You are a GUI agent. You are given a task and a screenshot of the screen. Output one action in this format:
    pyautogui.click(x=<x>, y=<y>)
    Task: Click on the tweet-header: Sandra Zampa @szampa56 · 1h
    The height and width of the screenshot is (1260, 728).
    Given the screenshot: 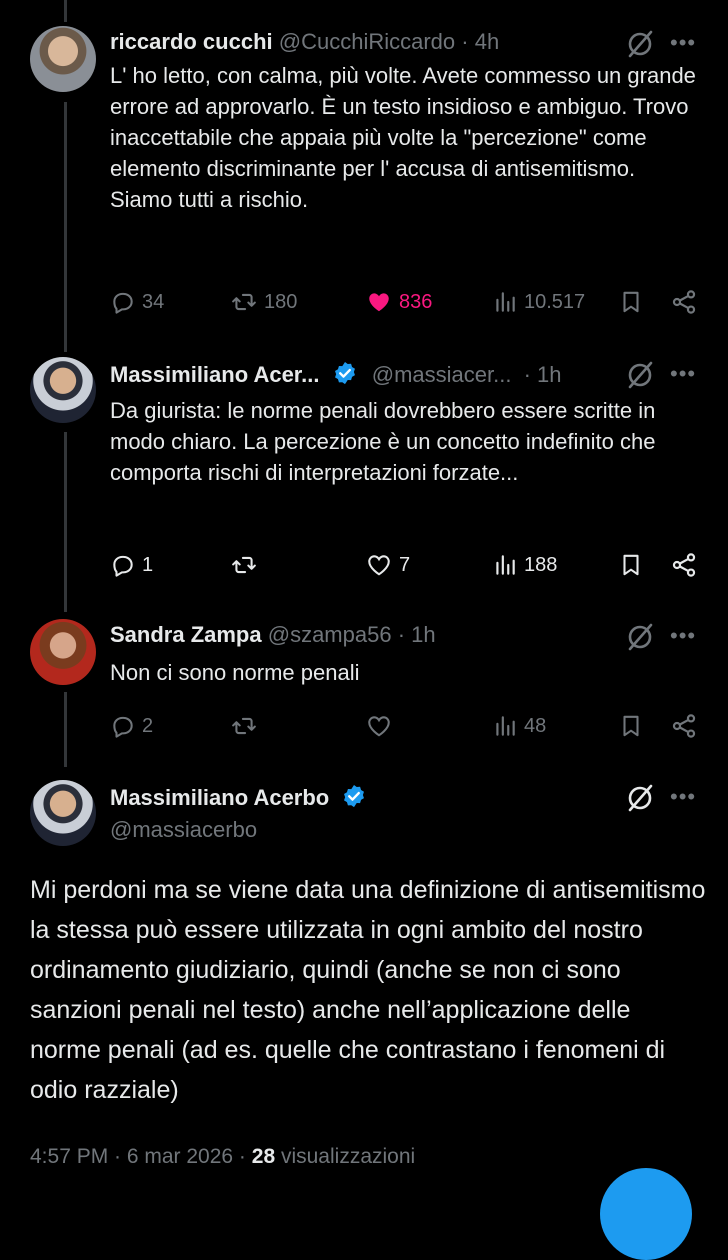 What is the action you would take?
    pyautogui.click(x=409, y=638)
    